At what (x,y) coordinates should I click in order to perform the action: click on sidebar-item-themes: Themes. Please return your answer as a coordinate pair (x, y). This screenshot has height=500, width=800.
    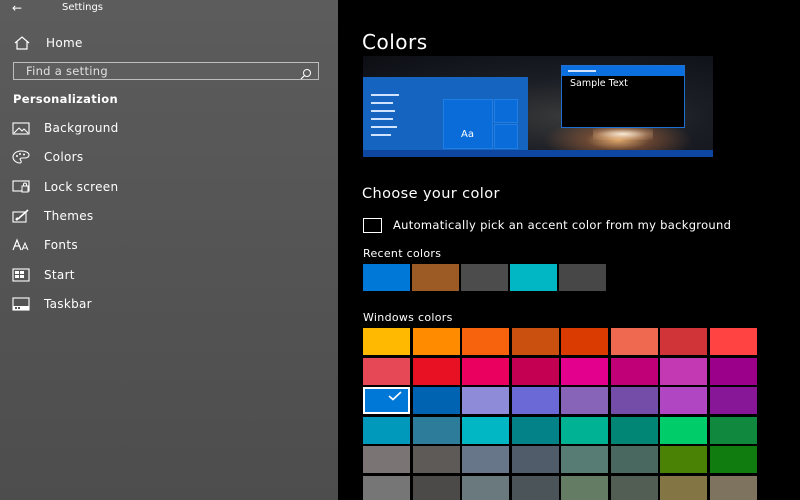
    Looking at the image, I should click on (52, 216).